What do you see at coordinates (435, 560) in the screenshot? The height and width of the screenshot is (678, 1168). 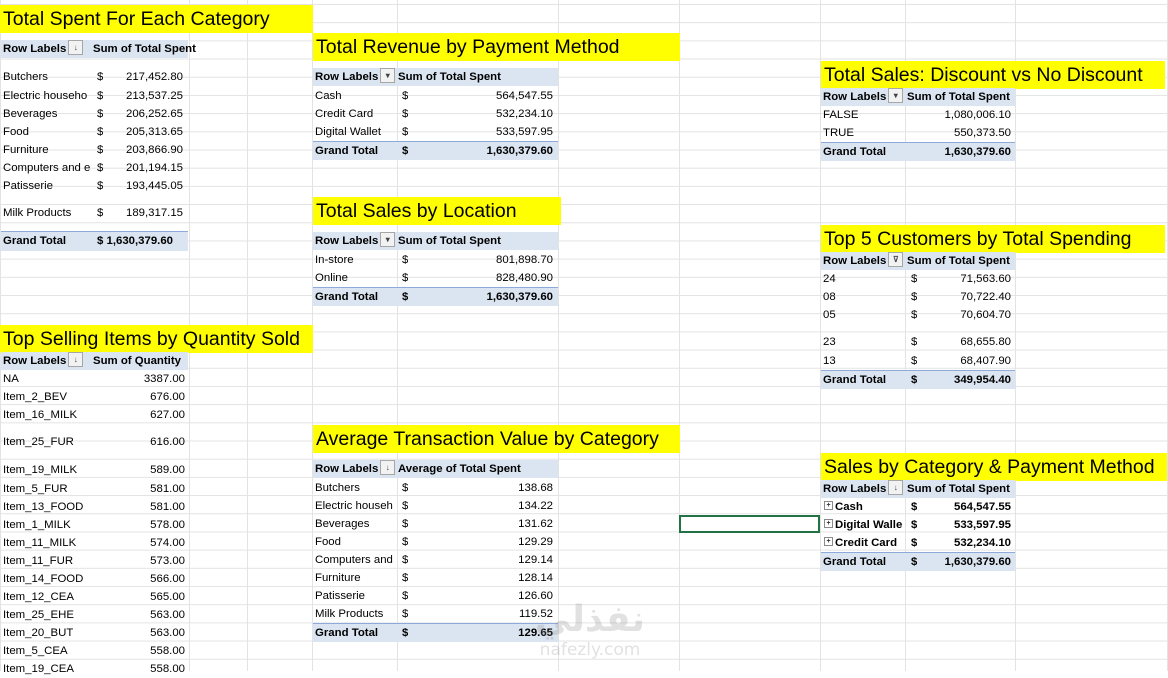 I see `table-row: Computers and $129.14` at bounding box center [435, 560].